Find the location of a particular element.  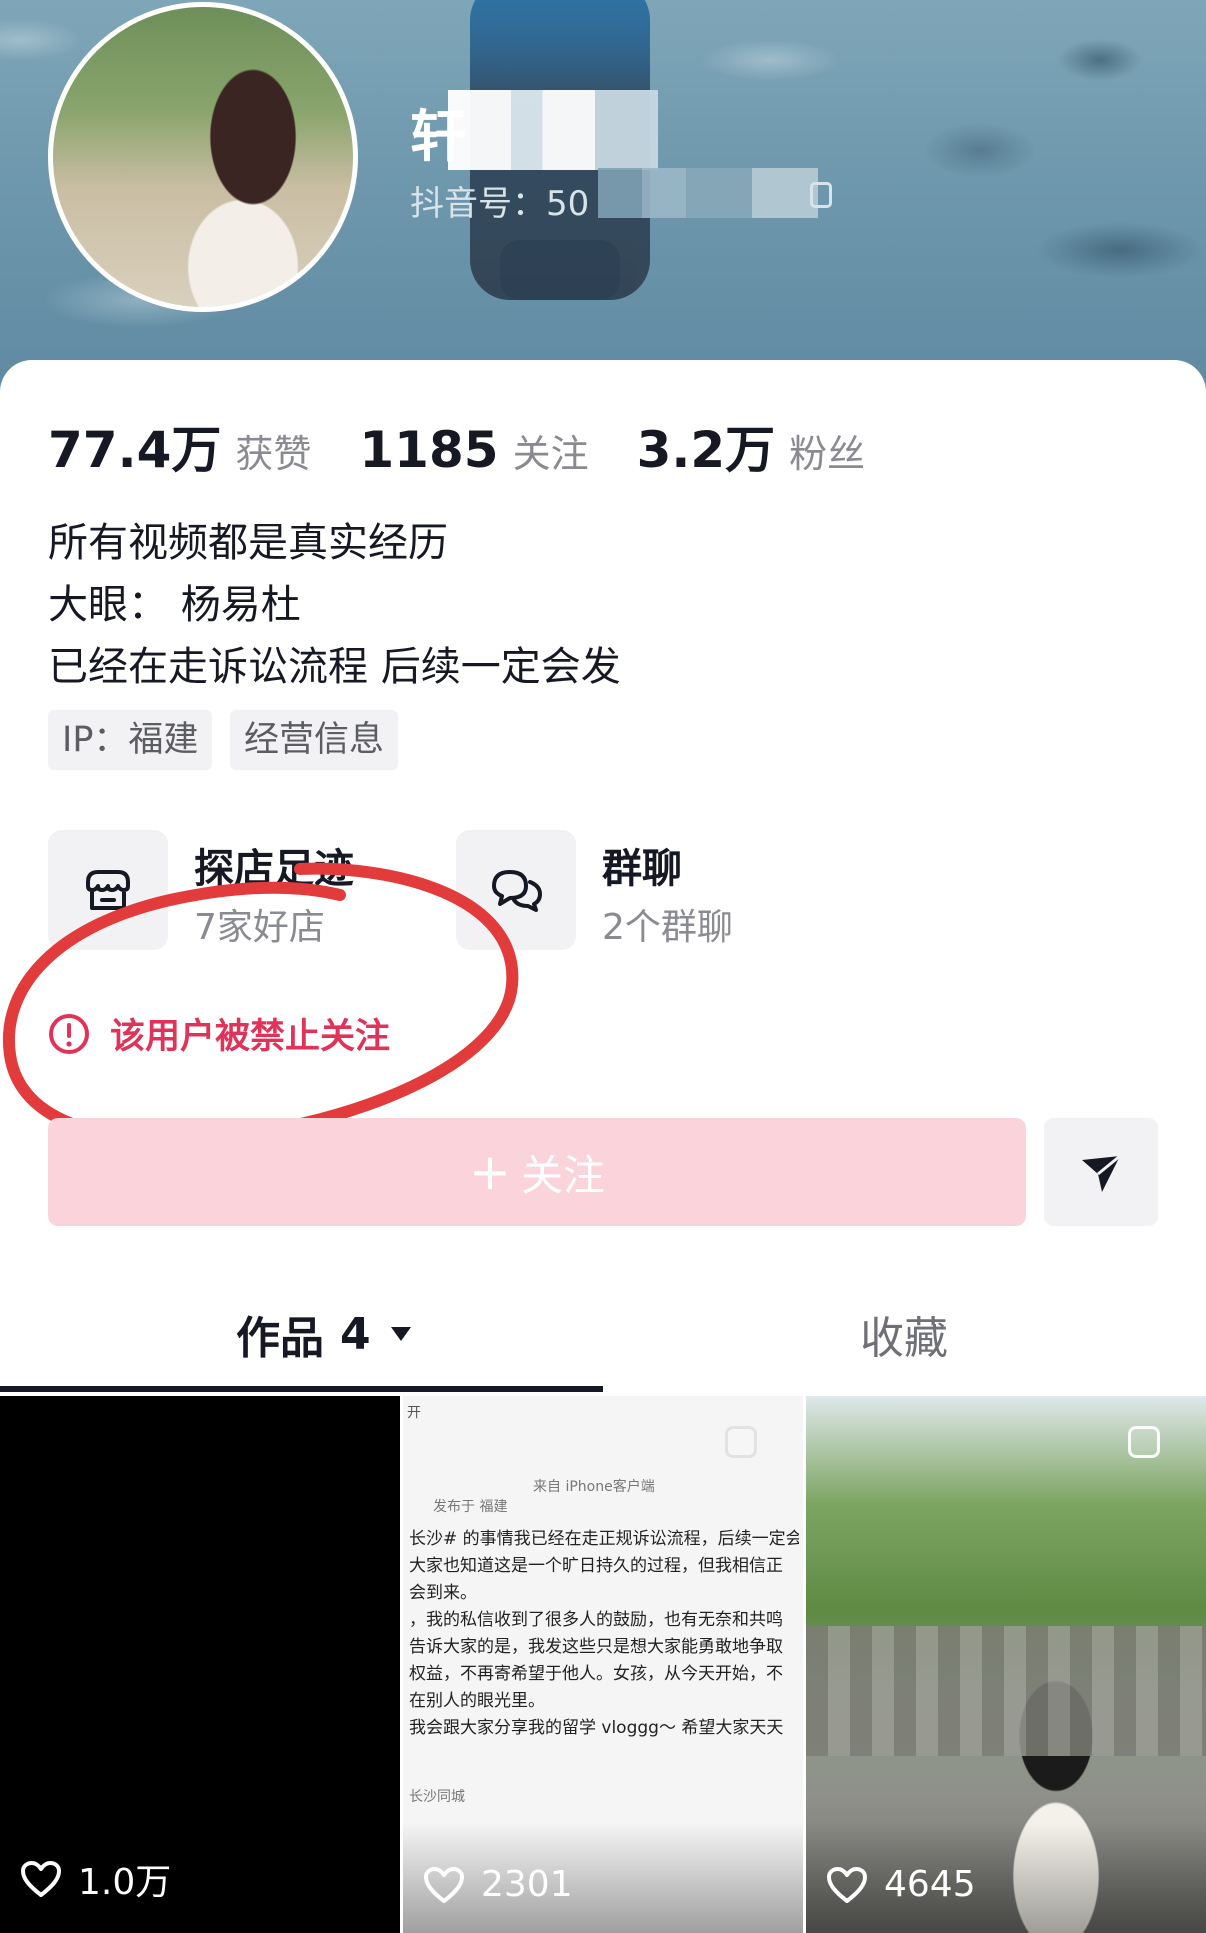

tab-indicator is located at coordinates (301, 1389).